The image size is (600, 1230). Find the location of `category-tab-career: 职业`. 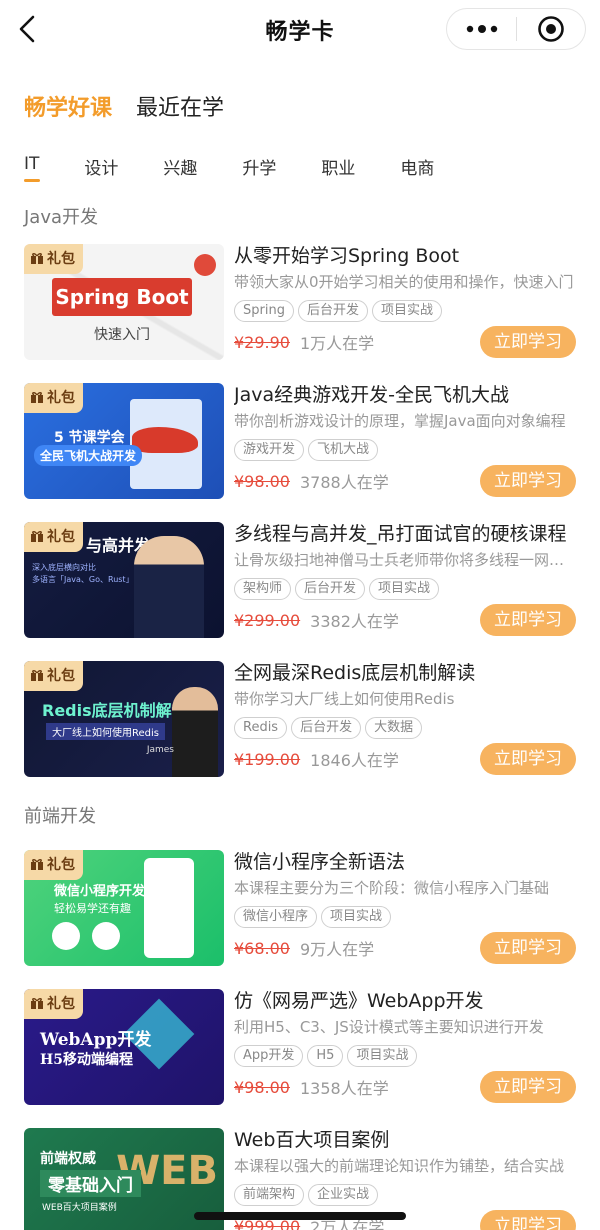

category-tab-career: 职业 is located at coordinates (338, 170).